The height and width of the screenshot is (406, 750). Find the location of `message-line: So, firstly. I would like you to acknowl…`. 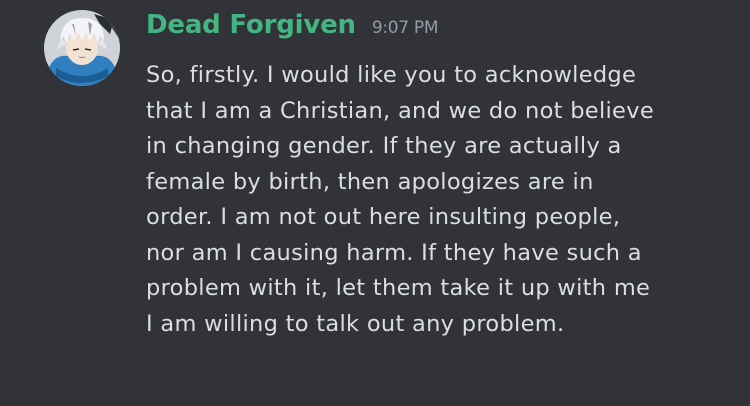

message-line: So, firstly. I would like you to acknowl… is located at coordinates (391, 75).